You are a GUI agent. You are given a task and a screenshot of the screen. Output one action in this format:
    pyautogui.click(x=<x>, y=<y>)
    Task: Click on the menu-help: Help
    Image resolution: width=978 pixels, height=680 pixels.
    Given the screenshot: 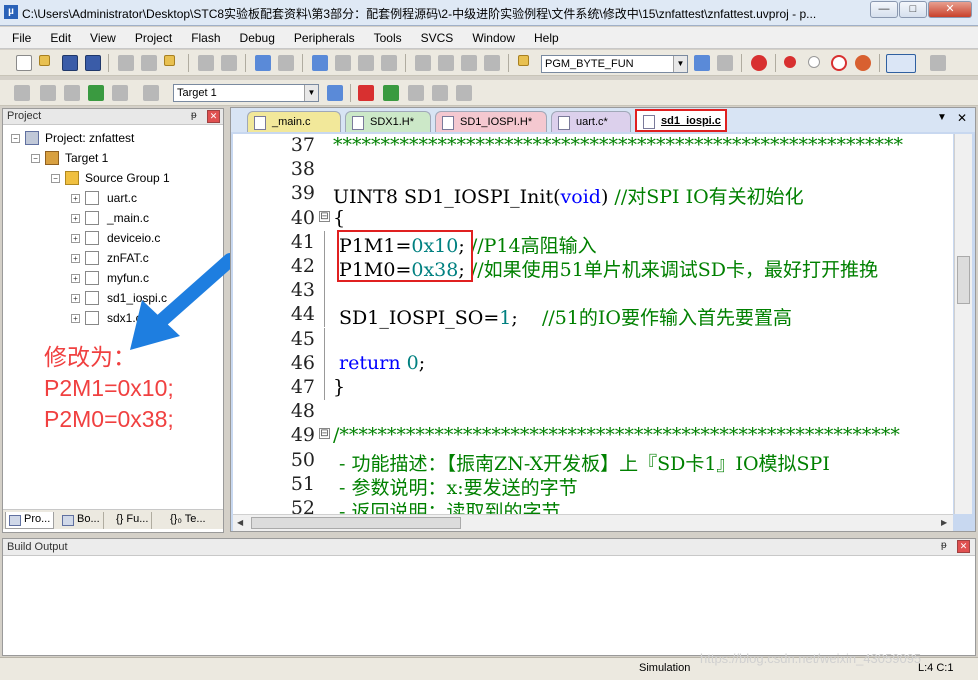 What is the action you would take?
    pyautogui.click(x=544, y=36)
    